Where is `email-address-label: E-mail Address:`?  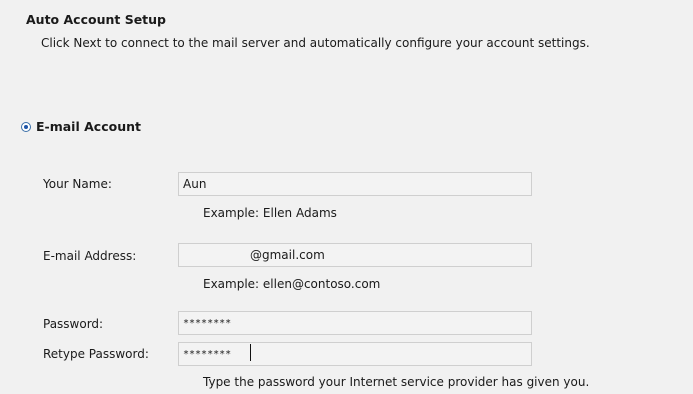 email-address-label: E-mail Address: is located at coordinates (90, 256).